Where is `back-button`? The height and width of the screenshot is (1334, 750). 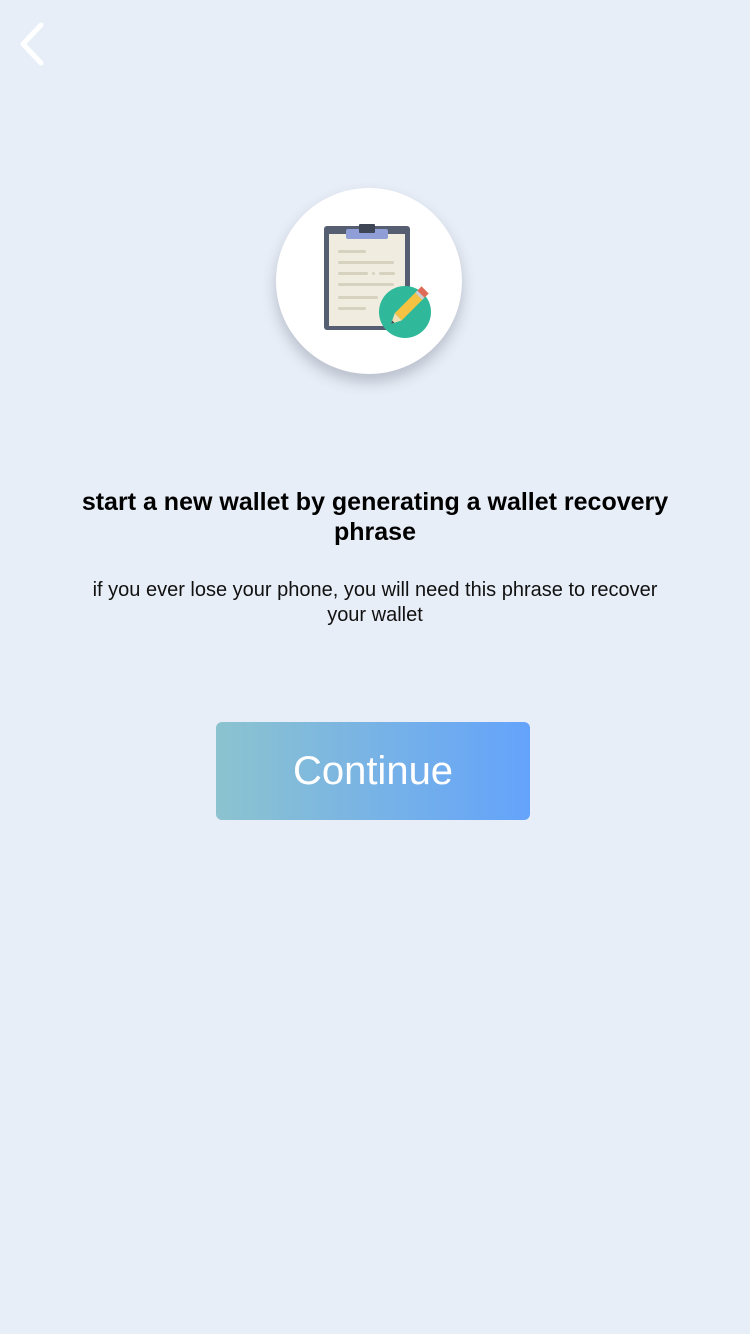
back-button is located at coordinates (32, 44).